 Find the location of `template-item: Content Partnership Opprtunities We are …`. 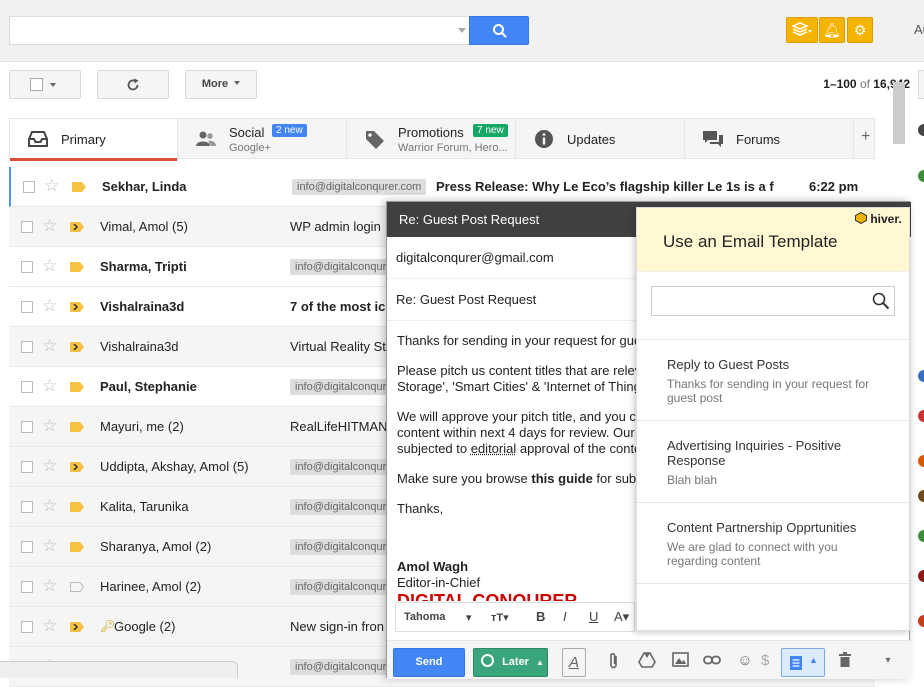

template-item: Content Partnership Opprtunities We are … is located at coordinates (773, 543).